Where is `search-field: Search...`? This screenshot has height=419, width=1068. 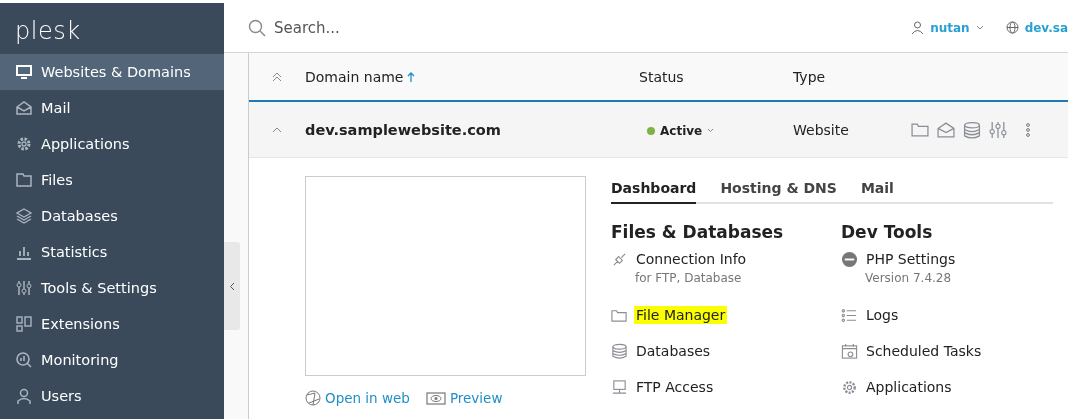
search-field: Search... is located at coordinates (589, 27).